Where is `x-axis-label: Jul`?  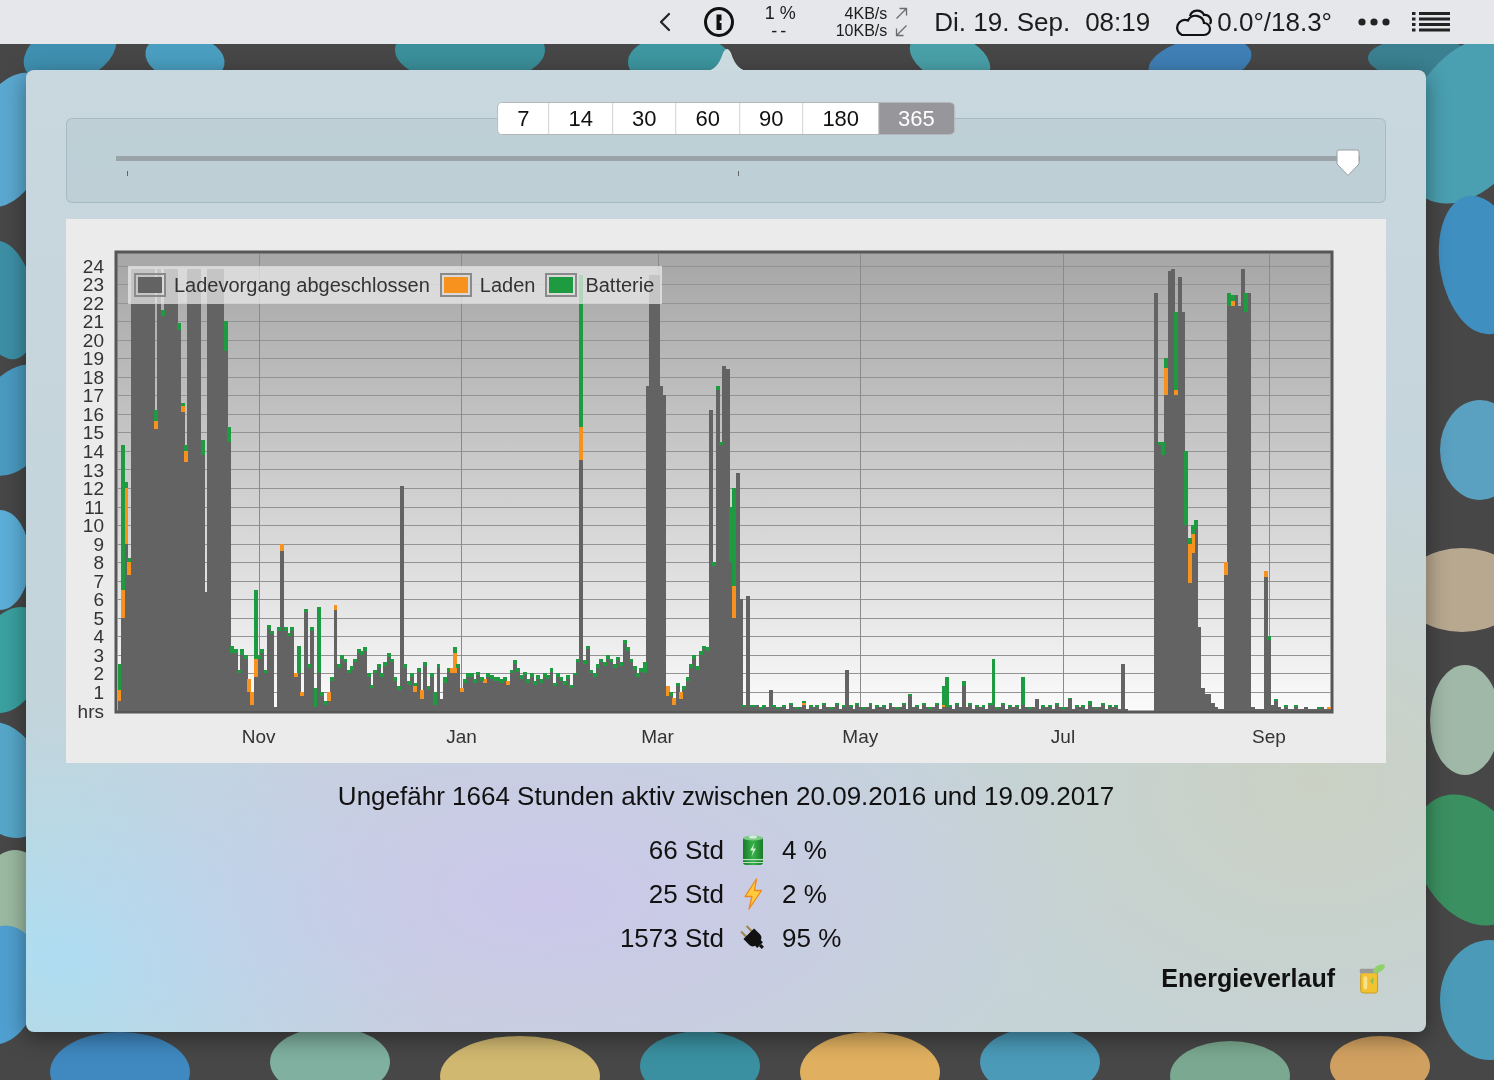 x-axis-label: Jul is located at coordinates (1063, 736).